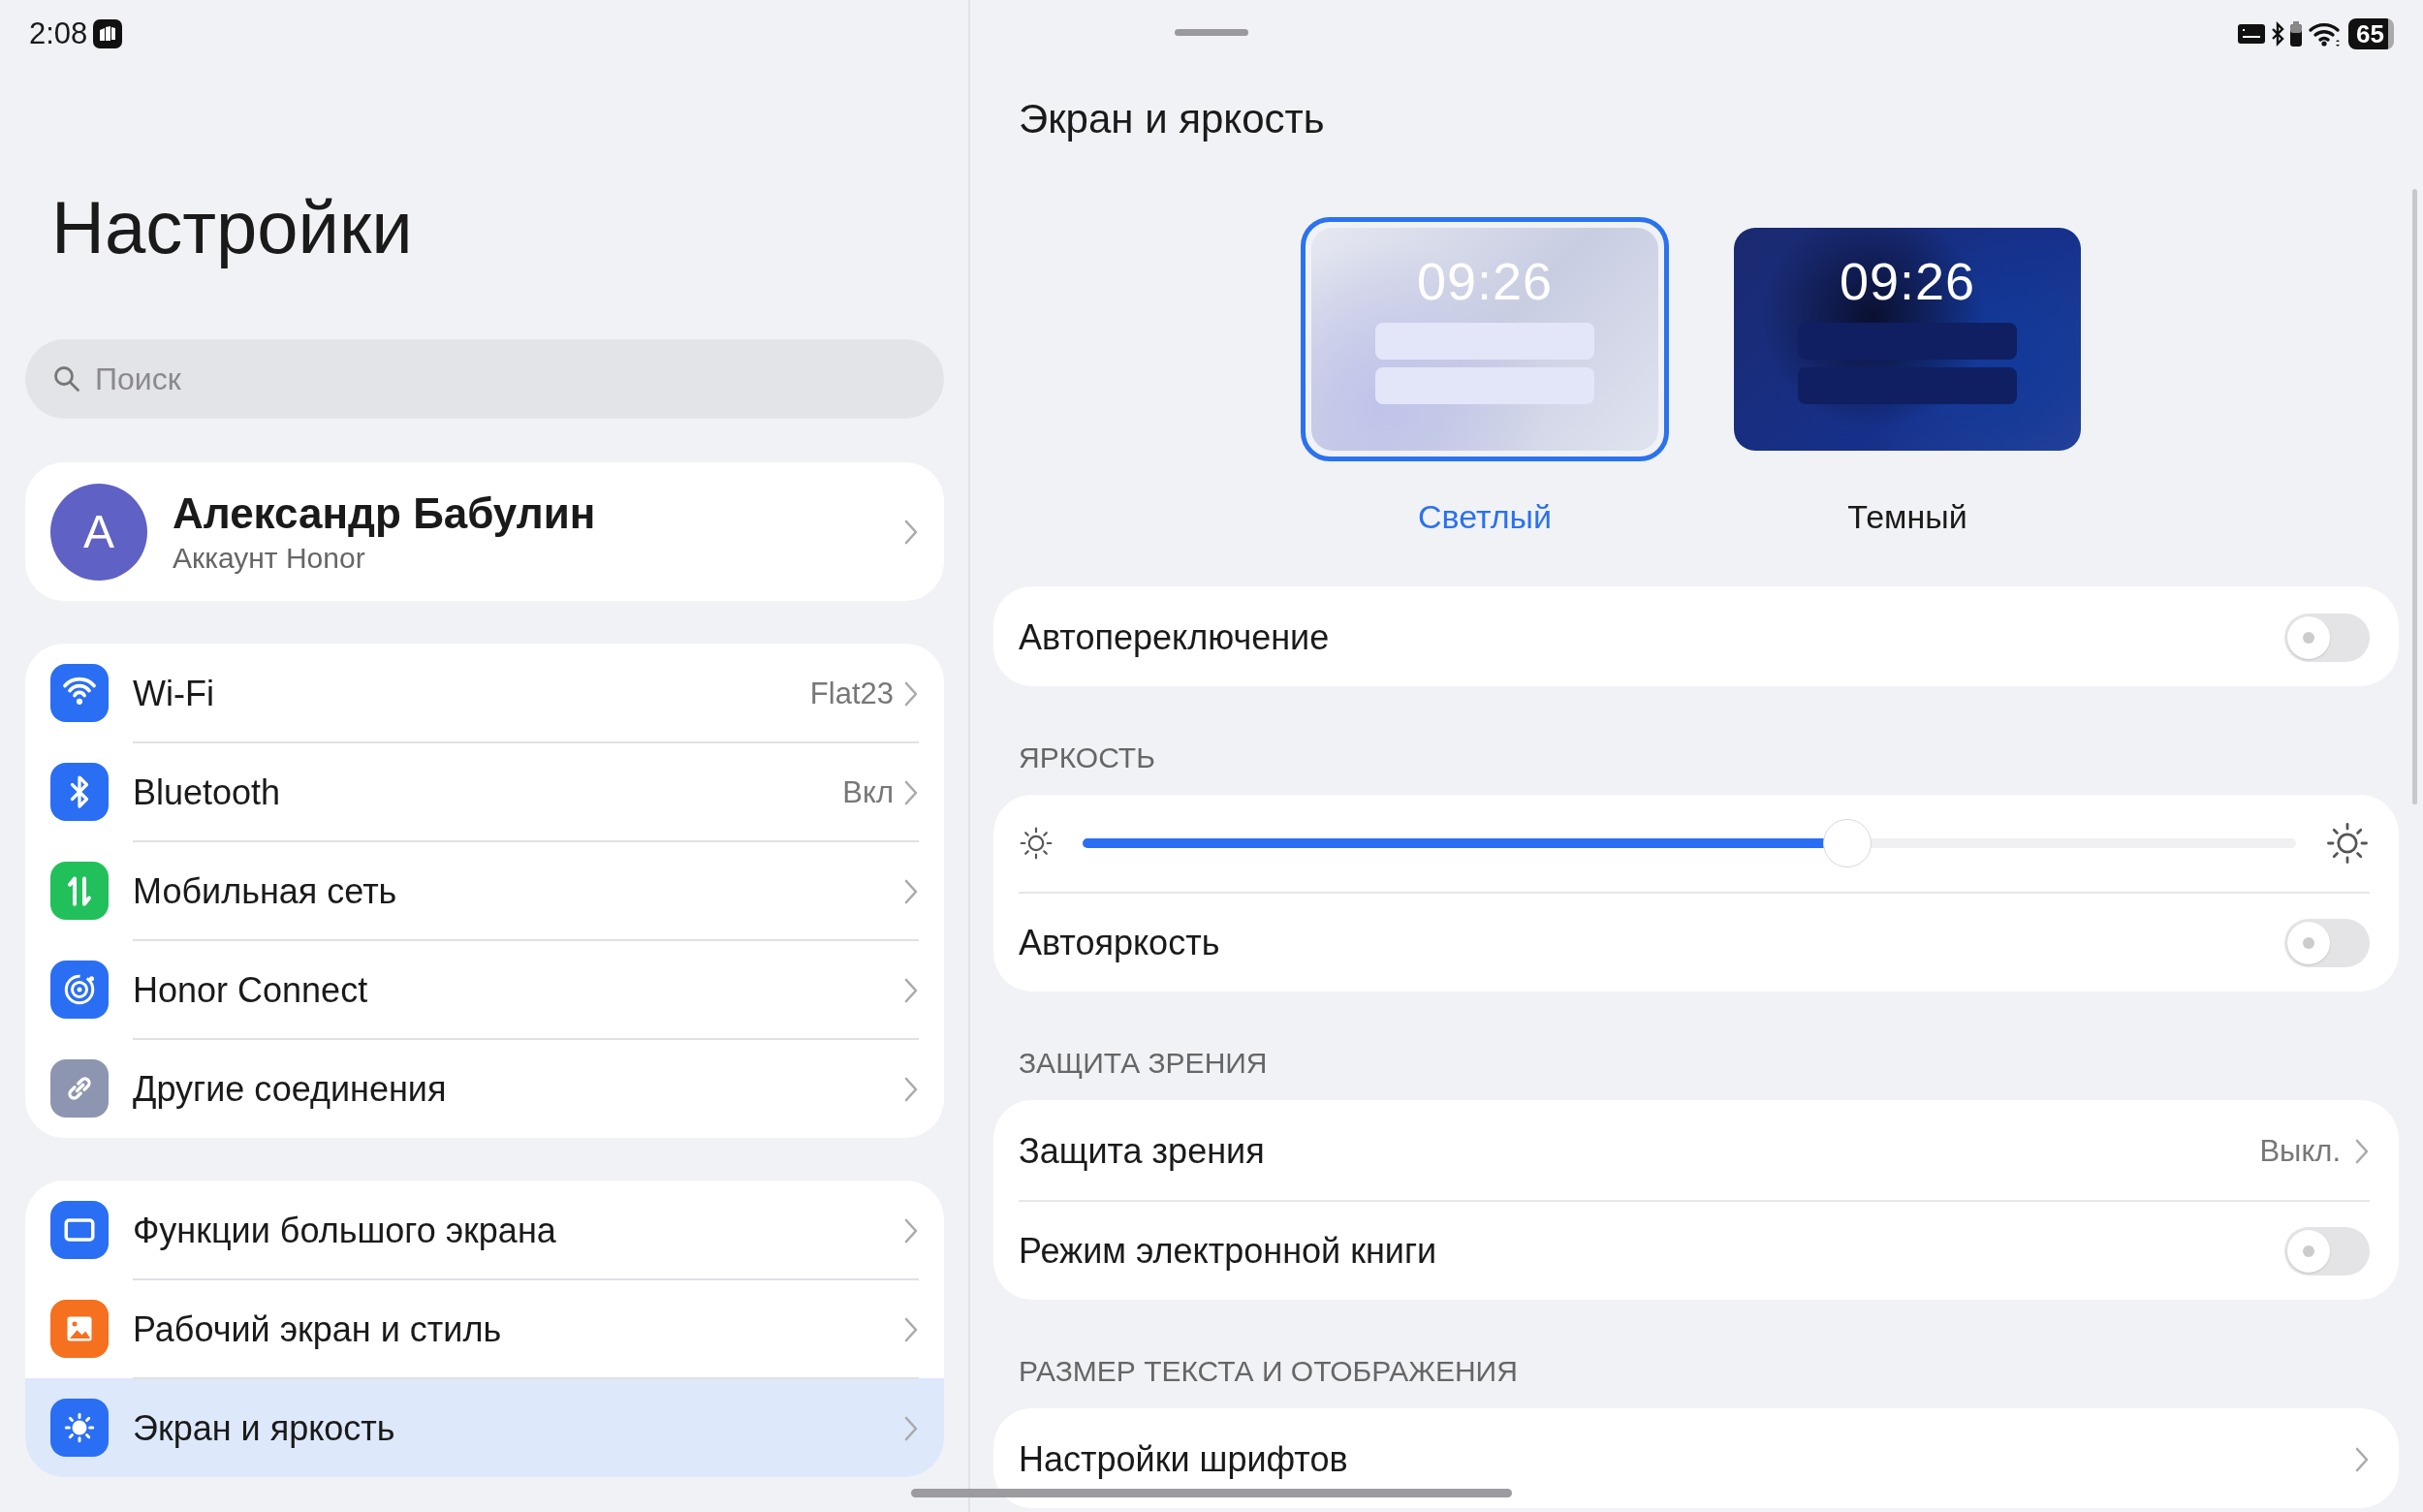  Describe the element at coordinates (1172, 119) in the screenshot. I see `section-title: Экран и яркость` at that location.